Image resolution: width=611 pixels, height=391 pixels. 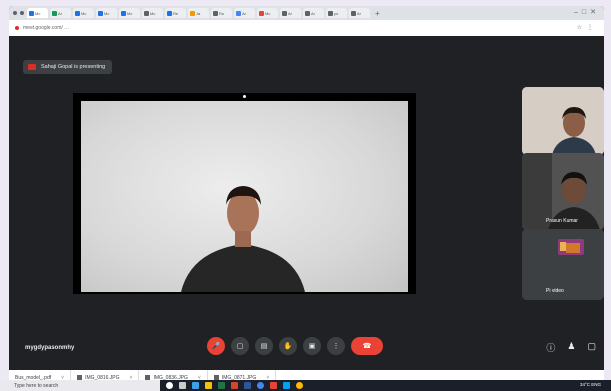 What do you see at coordinates (590, 384) in the screenshot?
I see `system-tray: 34°C ENG` at bounding box center [590, 384].